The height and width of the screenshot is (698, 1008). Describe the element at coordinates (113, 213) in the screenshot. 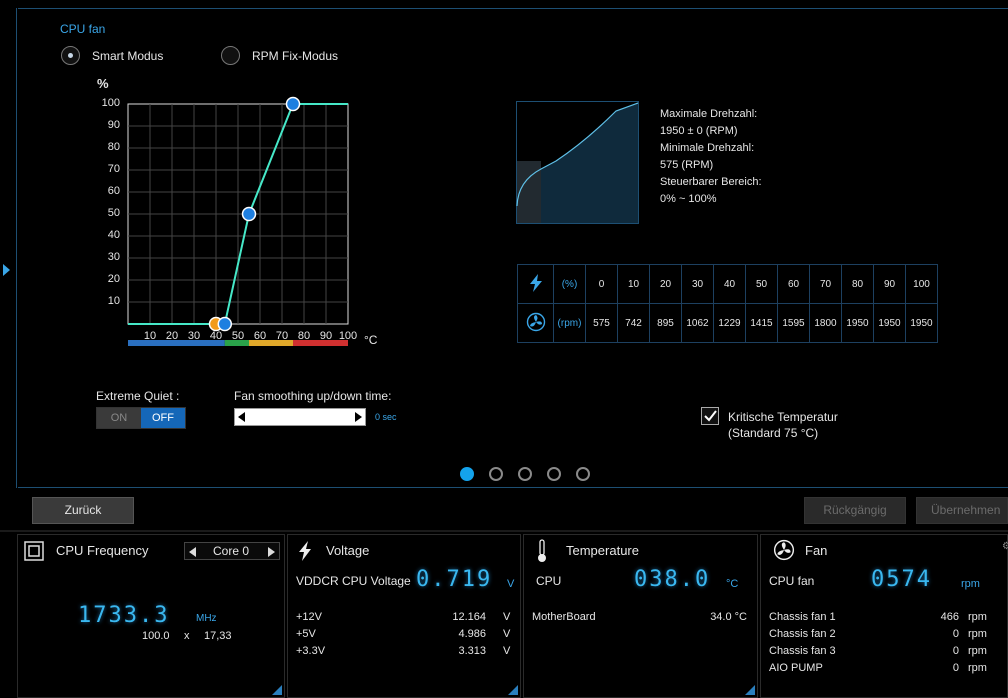

I see `curve-y-tick: 50` at that location.